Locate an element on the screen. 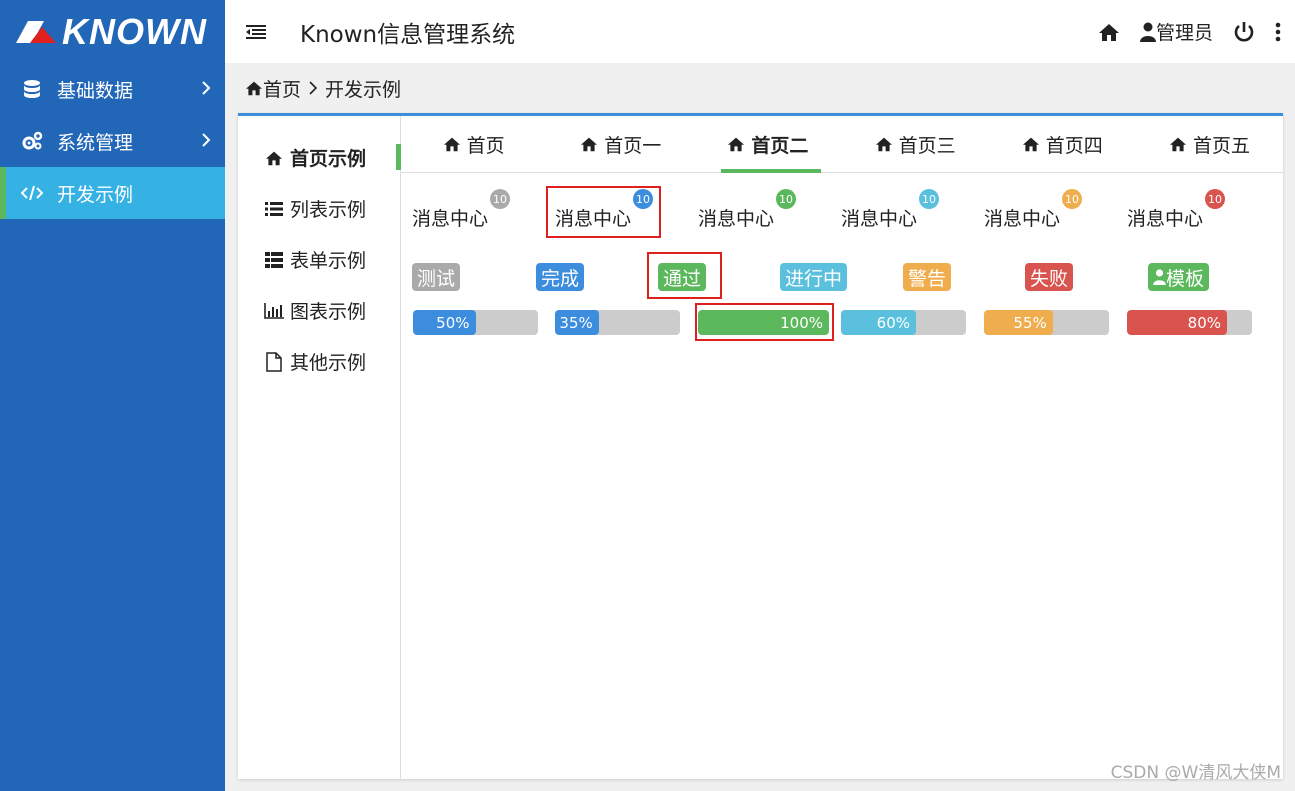 This screenshot has width=1295, height=791. code-icon is located at coordinates (32, 193).